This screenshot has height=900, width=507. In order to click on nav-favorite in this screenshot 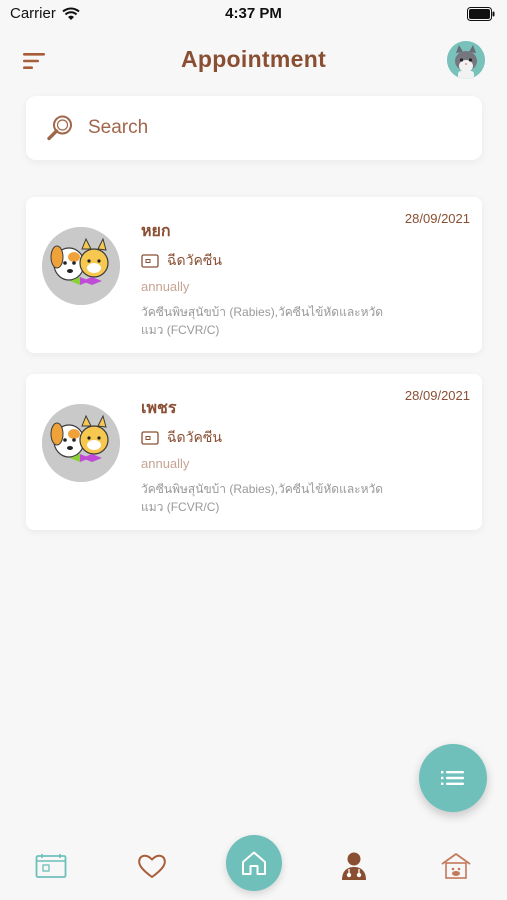, I will do `click(152, 866)`.